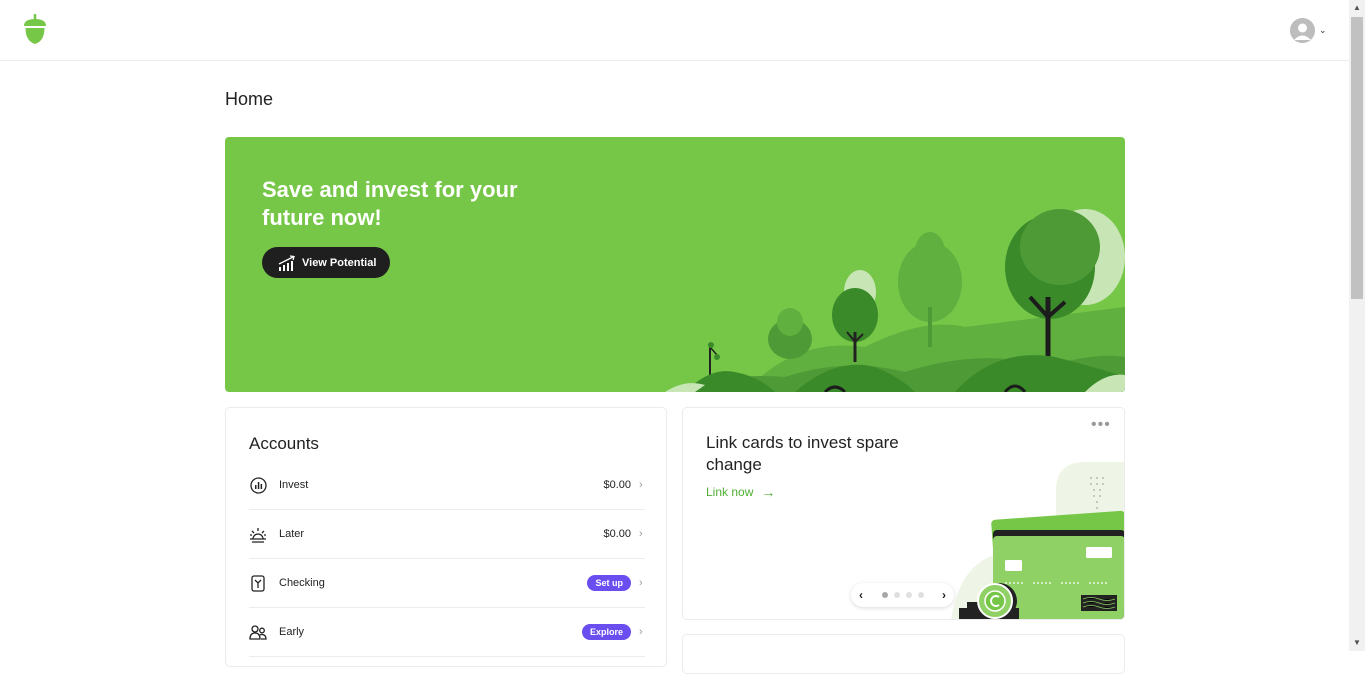 The width and height of the screenshot is (1365, 674). I want to click on account-label: Invest, so click(294, 485).